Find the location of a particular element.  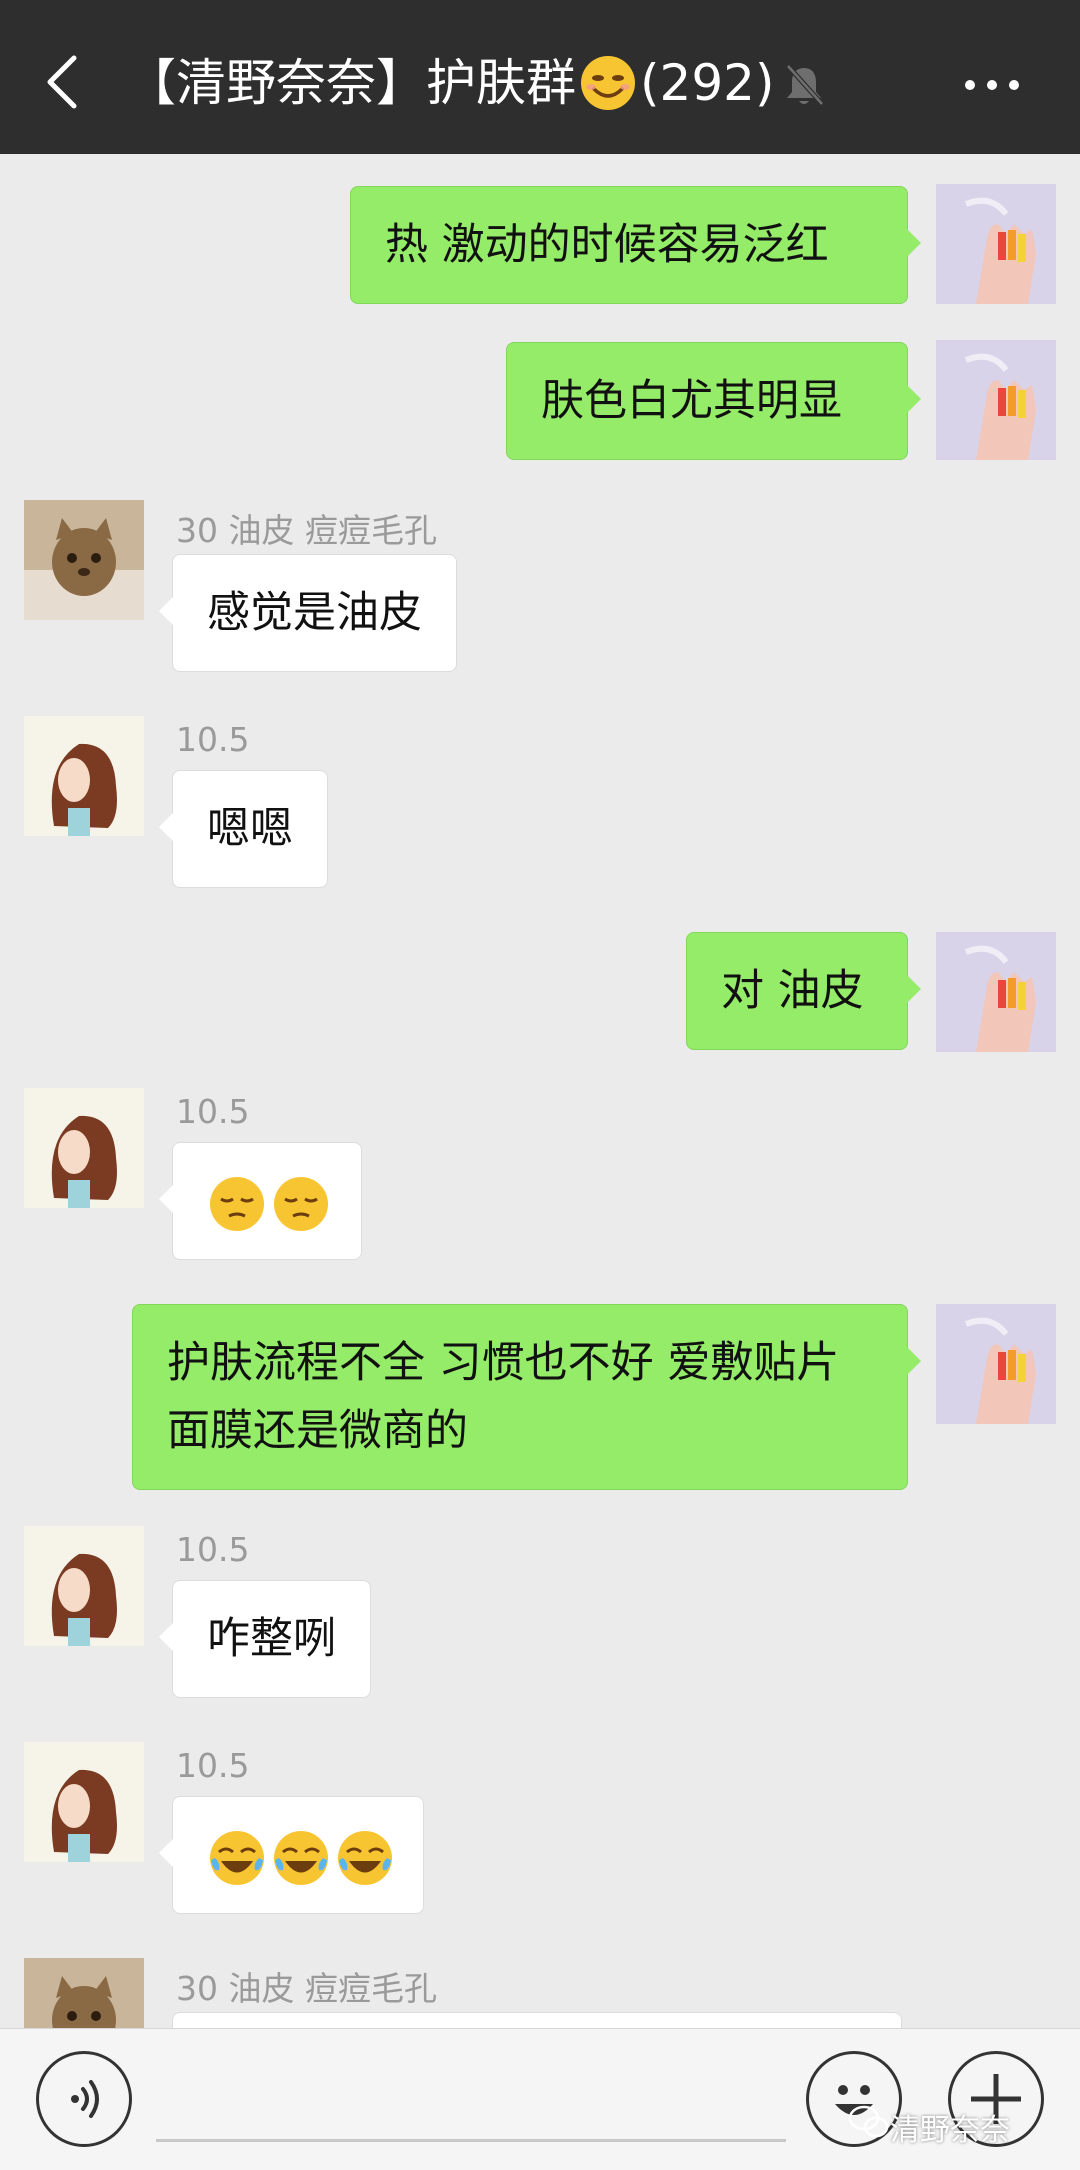

group-name: 【清野奈奈】护肤群 is located at coordinates (351, 83).